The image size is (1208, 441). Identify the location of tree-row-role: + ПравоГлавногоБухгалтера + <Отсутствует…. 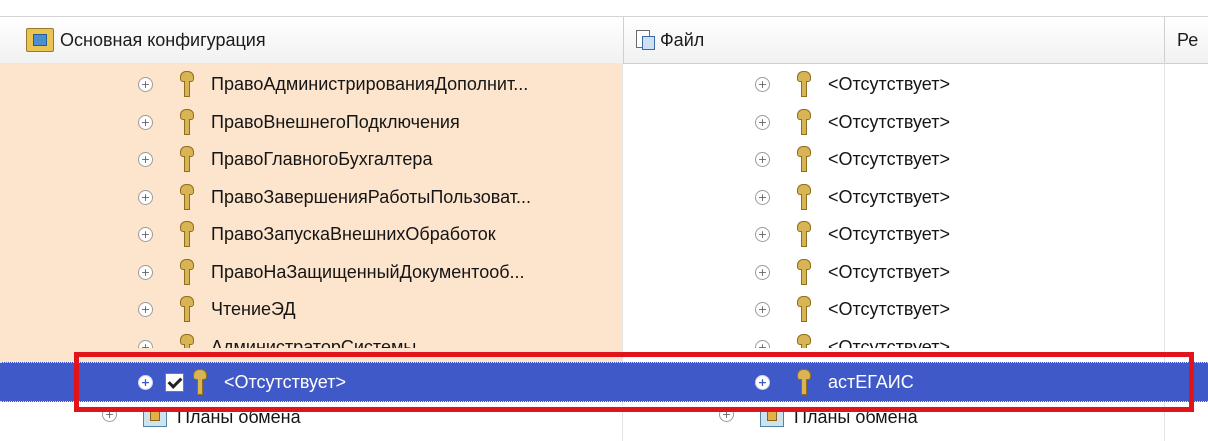
(604, 159).